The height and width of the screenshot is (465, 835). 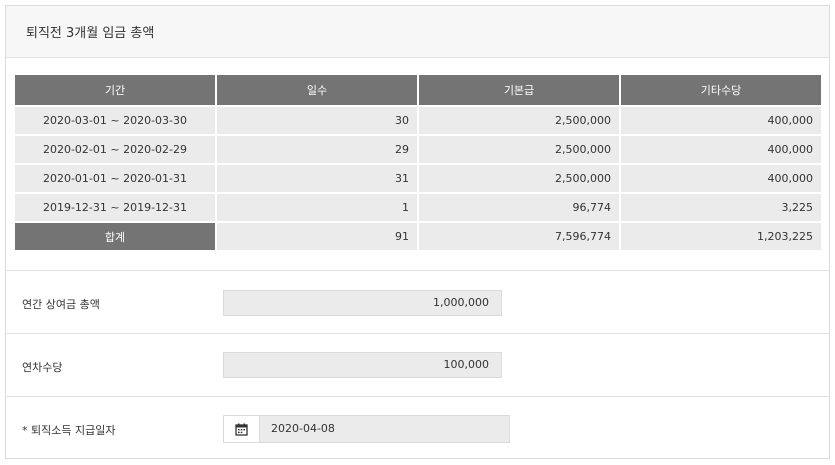 I want to click on panel-title: 퇴직전 3개월 임금 총액, so click(x=90, y=33).